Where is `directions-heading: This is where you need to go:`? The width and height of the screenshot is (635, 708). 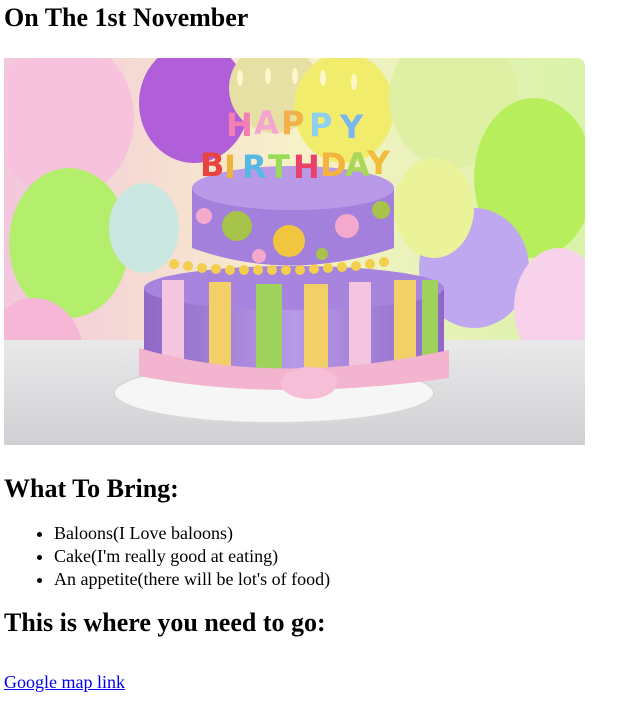 directions-heading: This is where you need to go: is located at coordinates (165, 622).